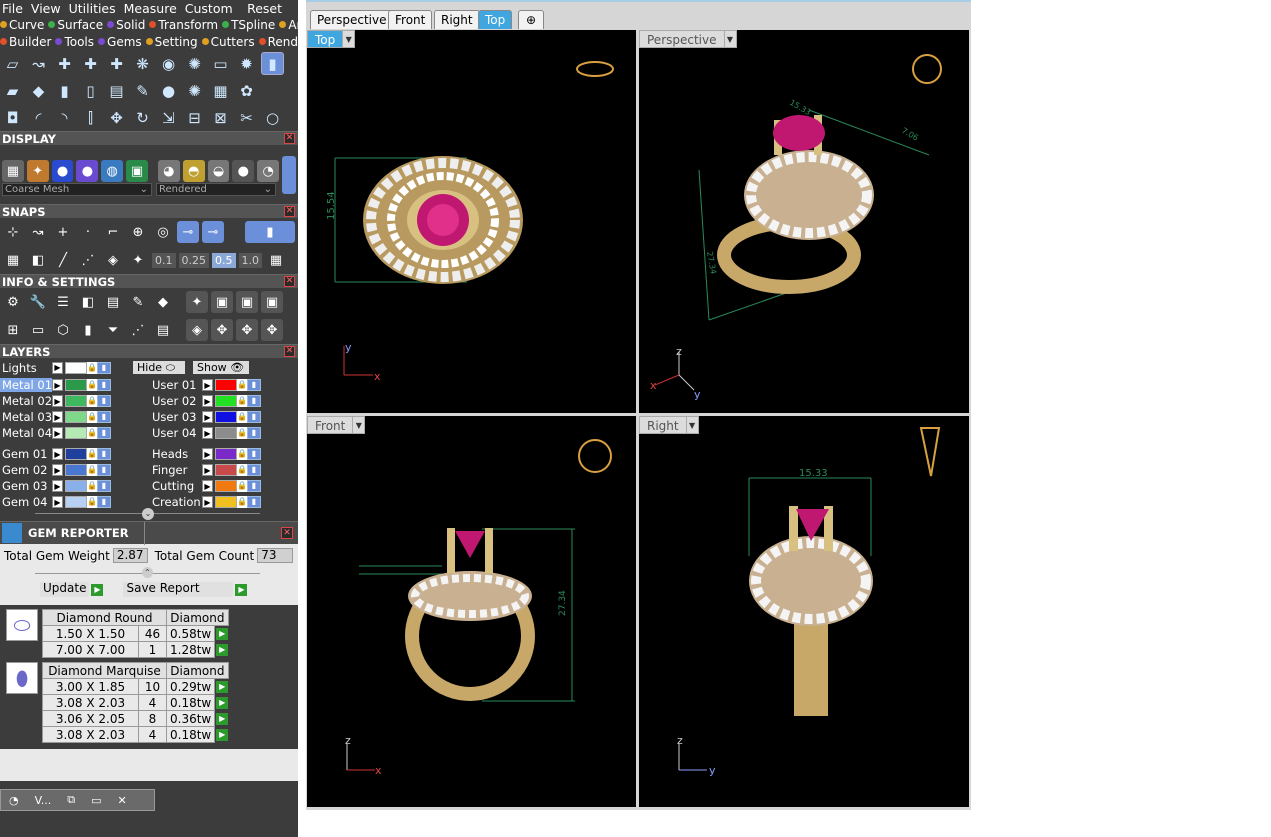 The height and width of the screenshot is (837, 1271). I want to click on ring-array-icon: ✿, so click(246, 90).